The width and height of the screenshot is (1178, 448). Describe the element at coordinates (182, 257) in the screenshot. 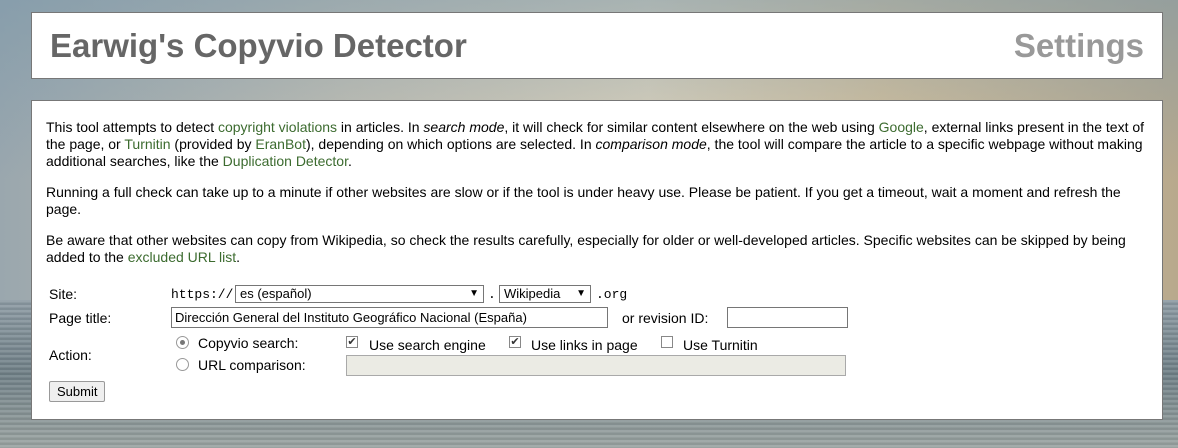

I see `intro-p3-link: excluded URL list` at that location.